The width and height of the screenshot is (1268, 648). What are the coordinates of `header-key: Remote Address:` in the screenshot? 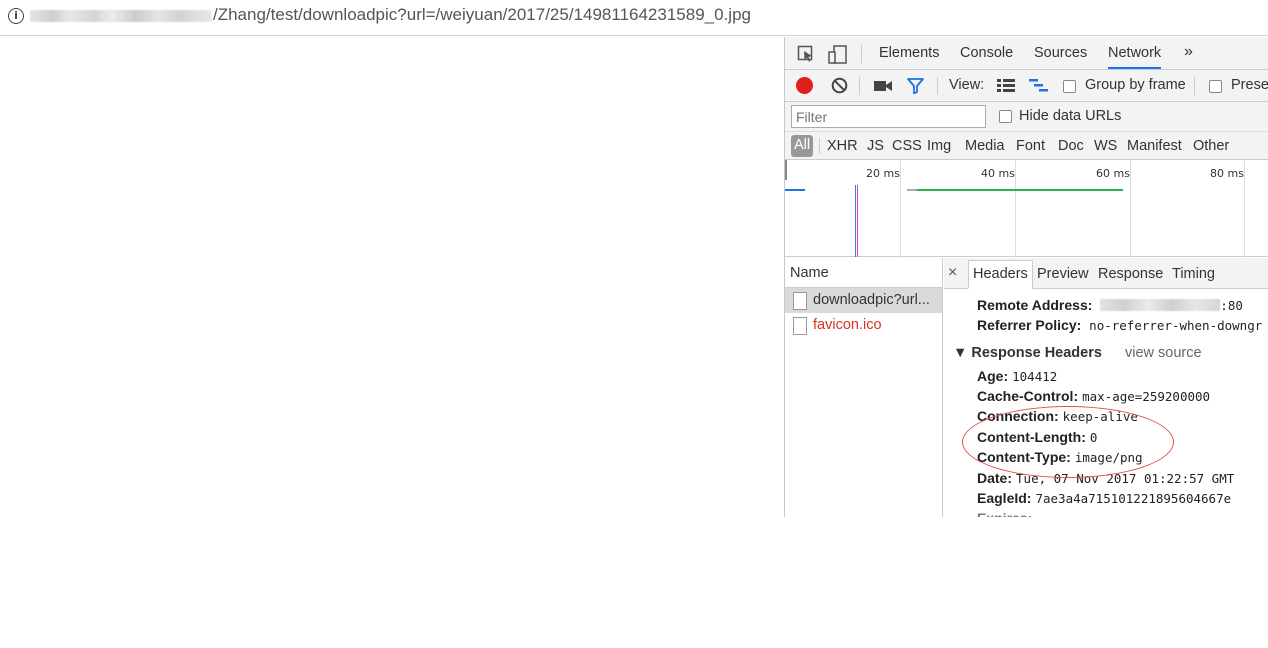 It's located at (1035, 305).